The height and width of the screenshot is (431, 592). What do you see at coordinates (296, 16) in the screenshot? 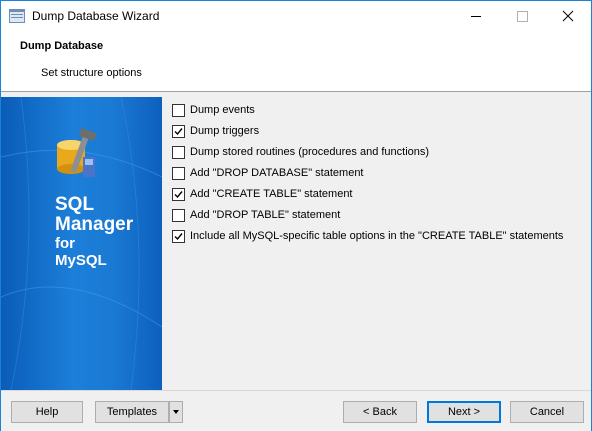
I see `title-bar: Dump Database Wizard` at bounding box center [296, 16].